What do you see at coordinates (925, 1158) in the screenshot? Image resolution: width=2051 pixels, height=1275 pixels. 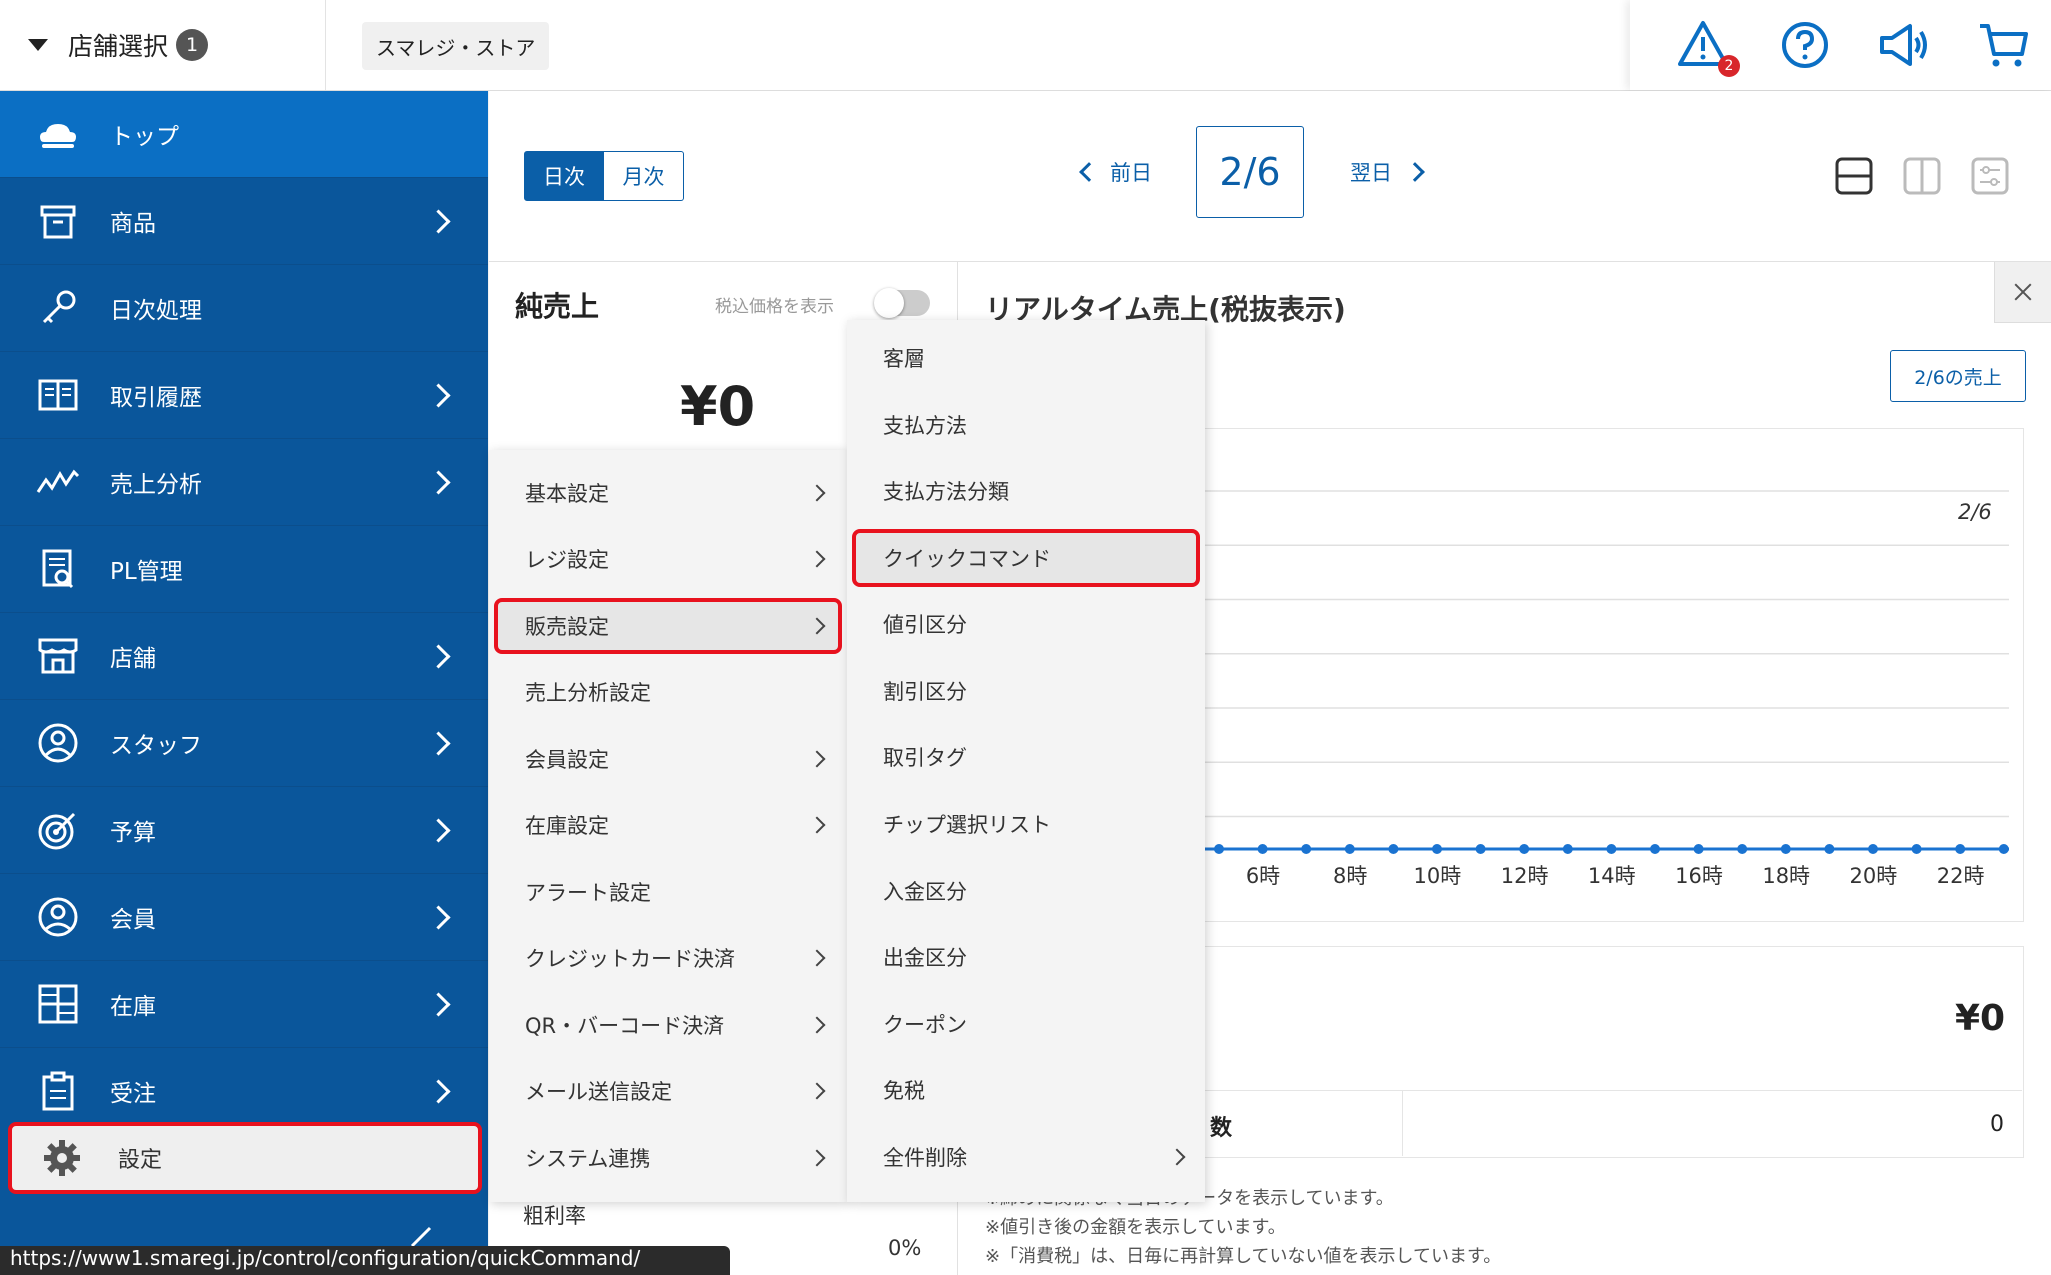 I see `menu-item-label: 全件削除` at bounding box center [925, 1158].